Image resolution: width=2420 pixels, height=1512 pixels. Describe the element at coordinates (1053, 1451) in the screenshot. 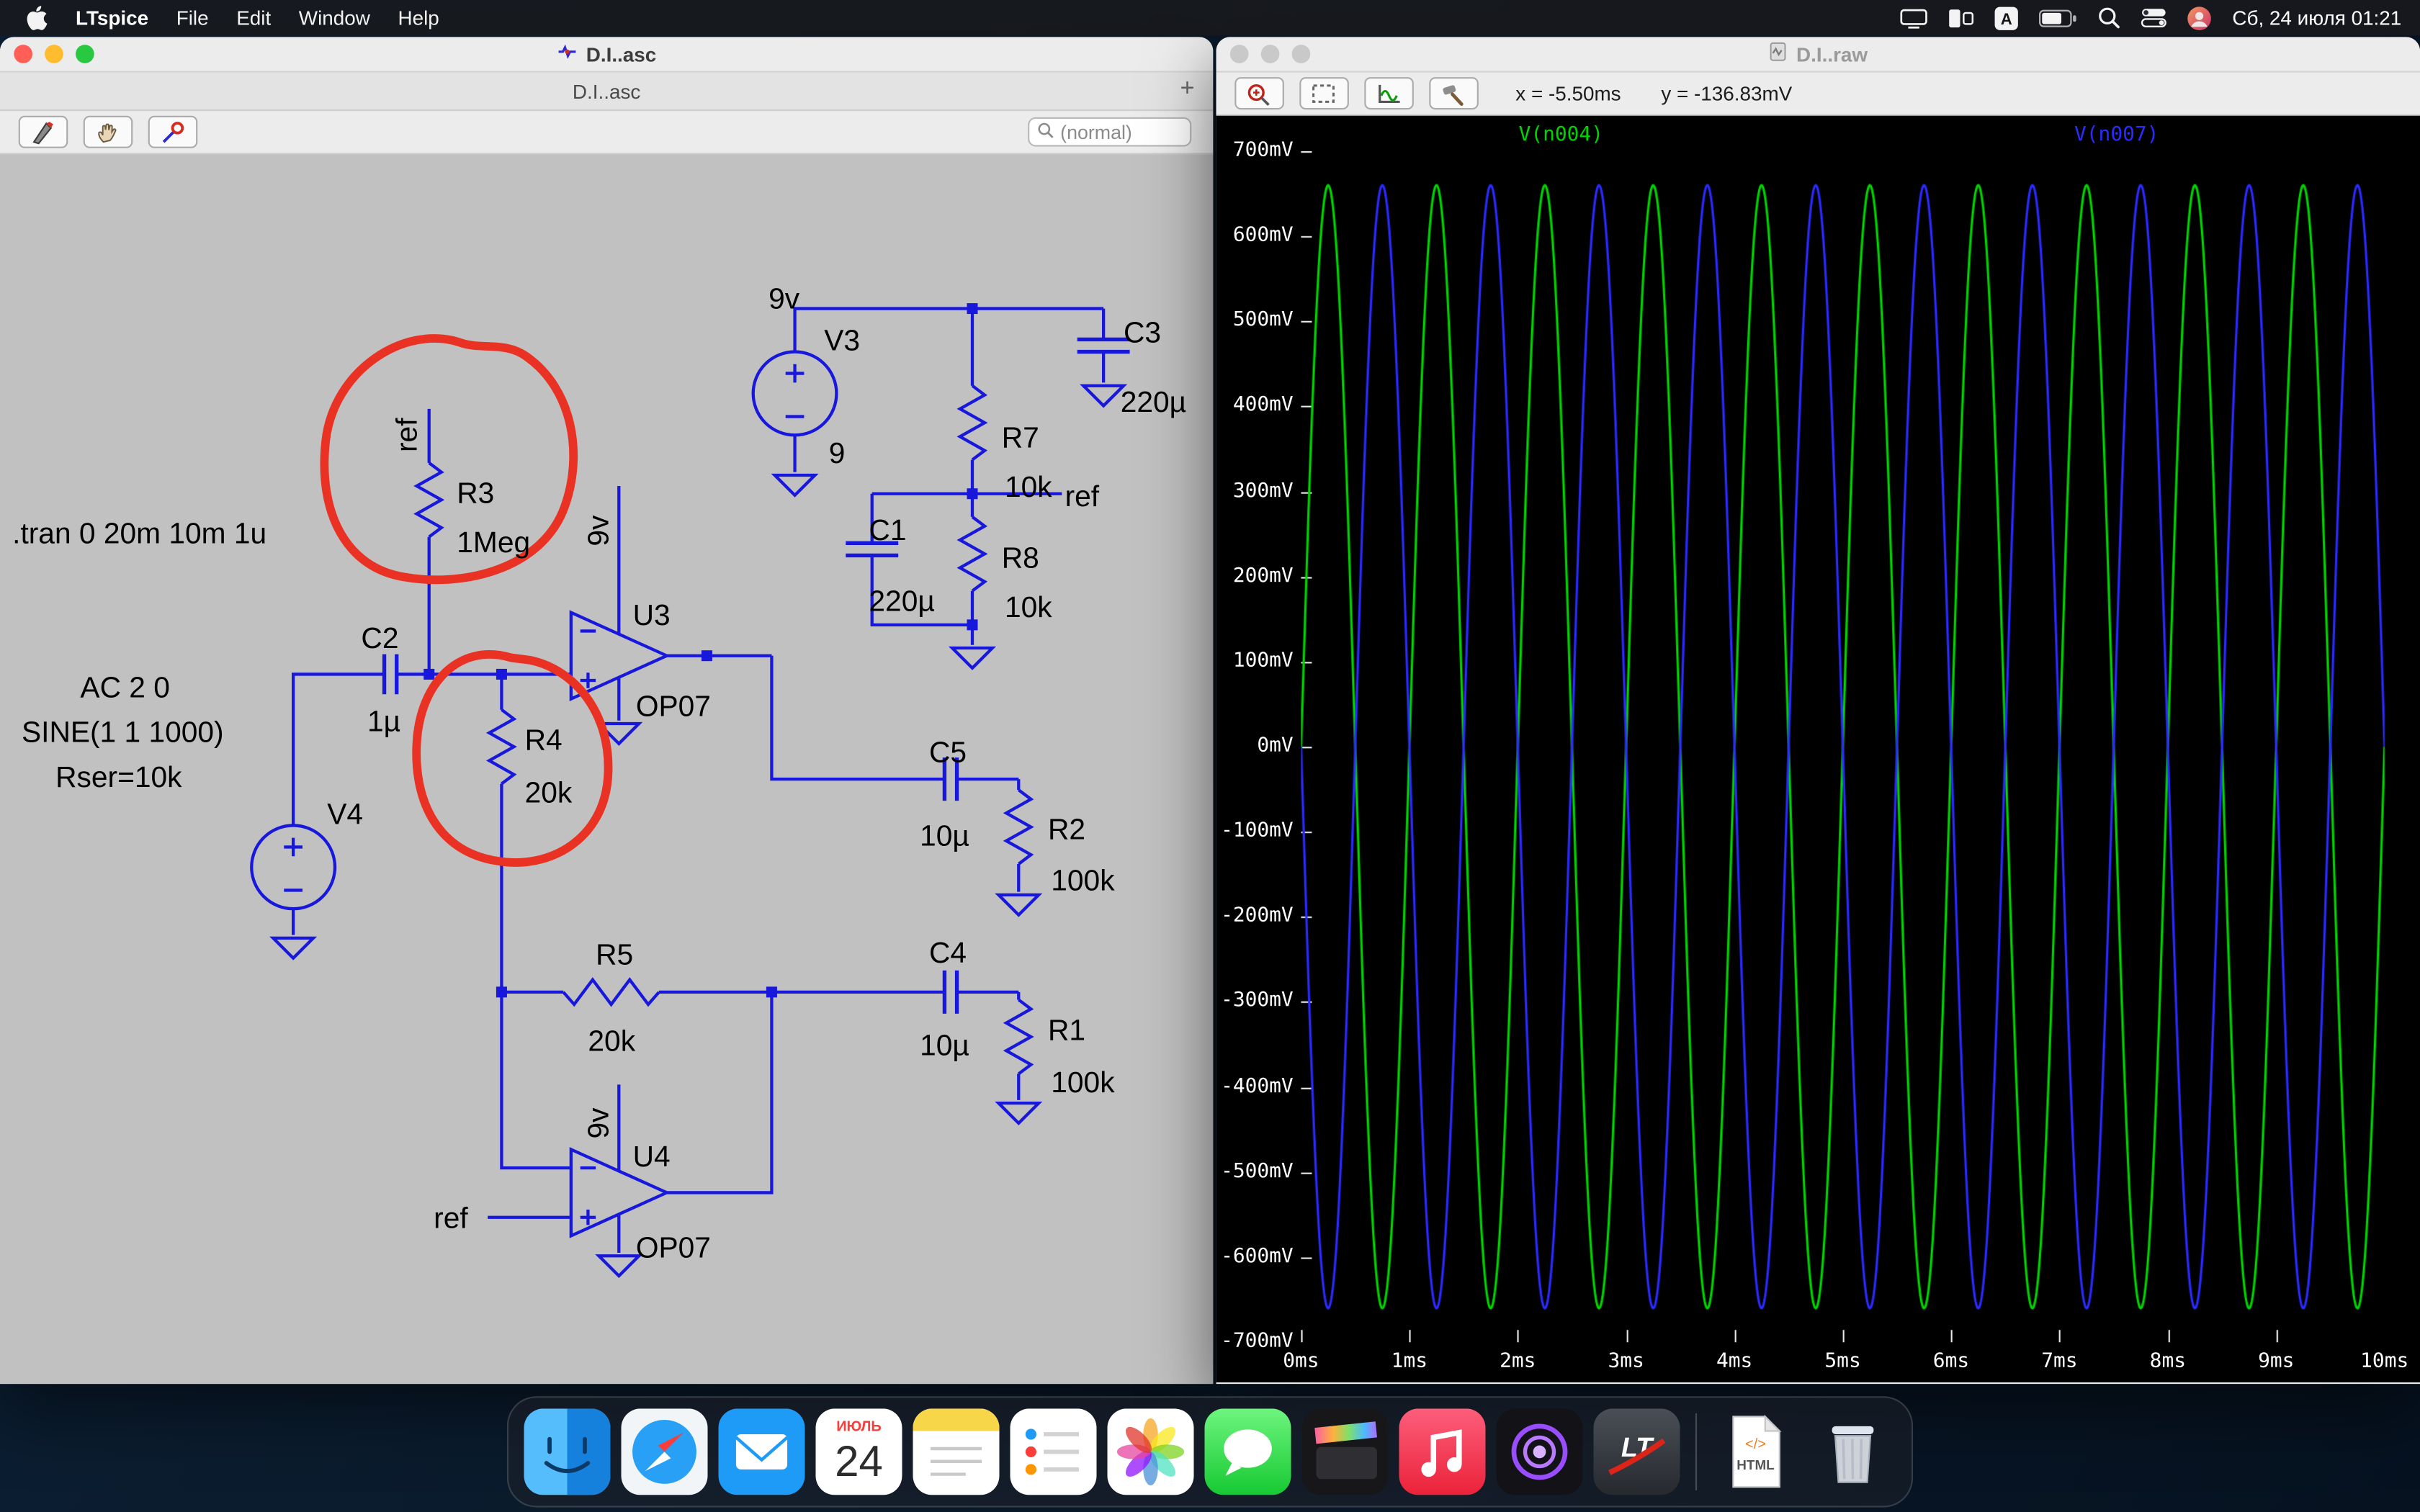

I see `dock-item-reminders` at that location.